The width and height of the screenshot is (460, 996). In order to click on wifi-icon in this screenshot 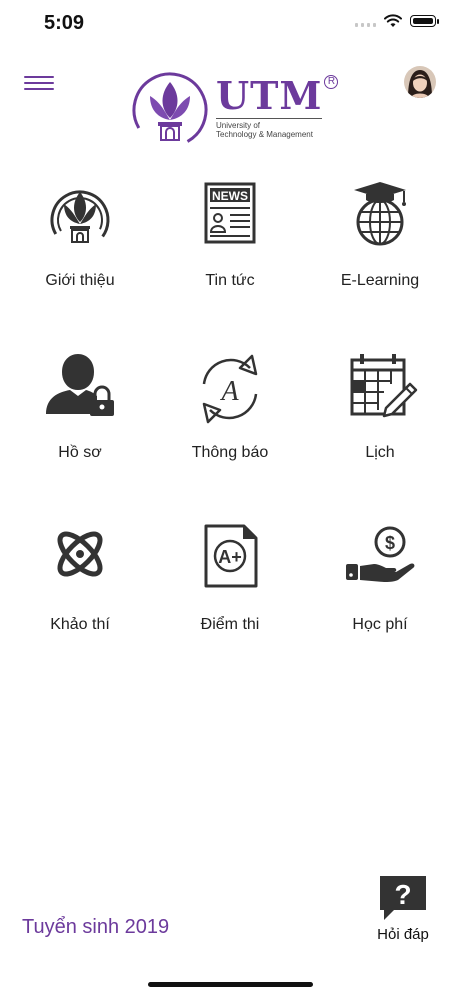, I will do `click(393, 20)`.